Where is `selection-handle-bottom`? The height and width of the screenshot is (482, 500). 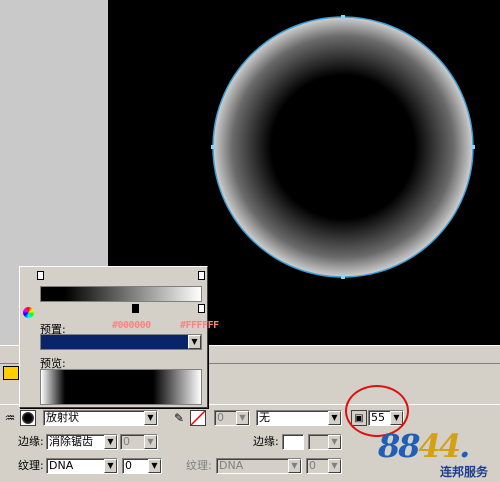
selection-handle-bottom is located at coordinates (343, 277).